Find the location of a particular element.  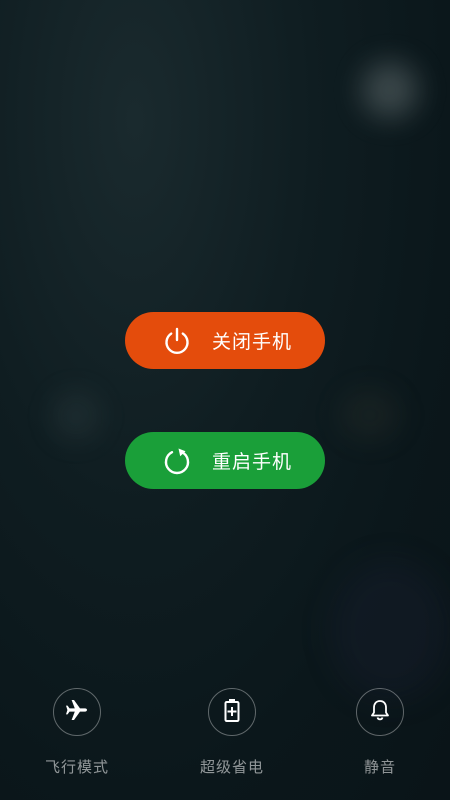

super-power-saving-circle is located at coordinates (232, 712).